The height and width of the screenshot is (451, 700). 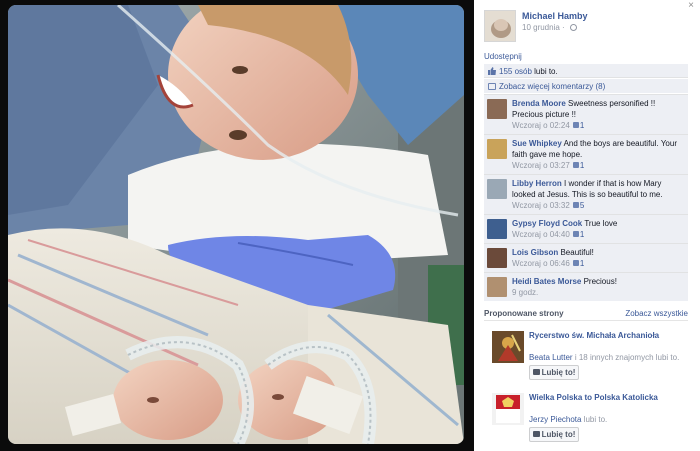 What do you see at coordinates (573, 27) in the screenshot?
I see `globe-icon` at bounding box center [573, 27].